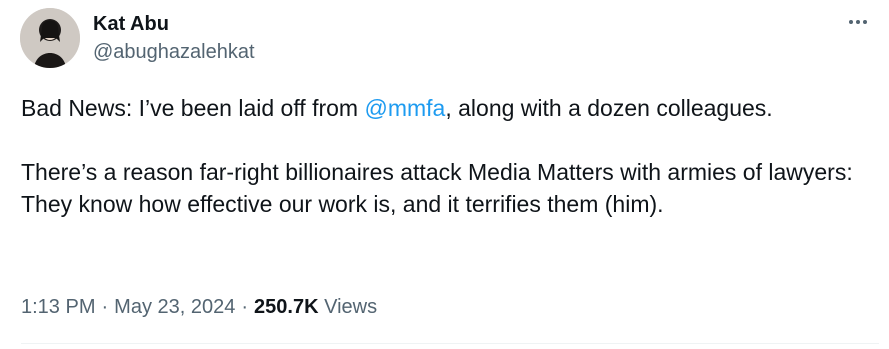 This screenshot has height=349, width=889. What do you see at coordinates (174, 52) in the screenshot?
I see `author-handle: @abughazalehkat` at bounding box center [174, 52].